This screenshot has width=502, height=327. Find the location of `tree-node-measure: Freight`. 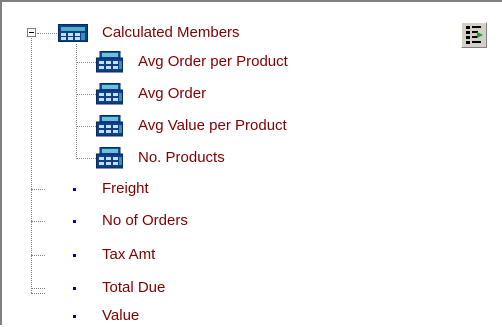

tree-node-measure: Freight is located at coordinates (162, 189).